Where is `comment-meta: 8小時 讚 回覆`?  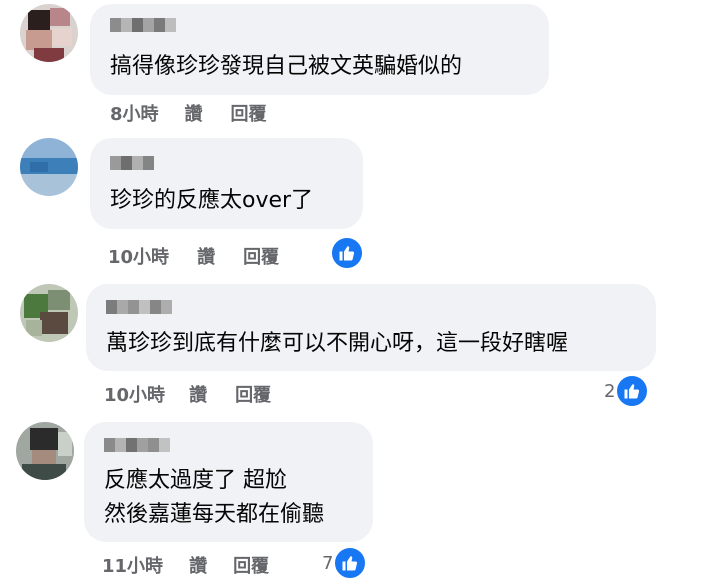
comment-meta: 8小時 讚 回覆 is located at coordinates (188, 113).